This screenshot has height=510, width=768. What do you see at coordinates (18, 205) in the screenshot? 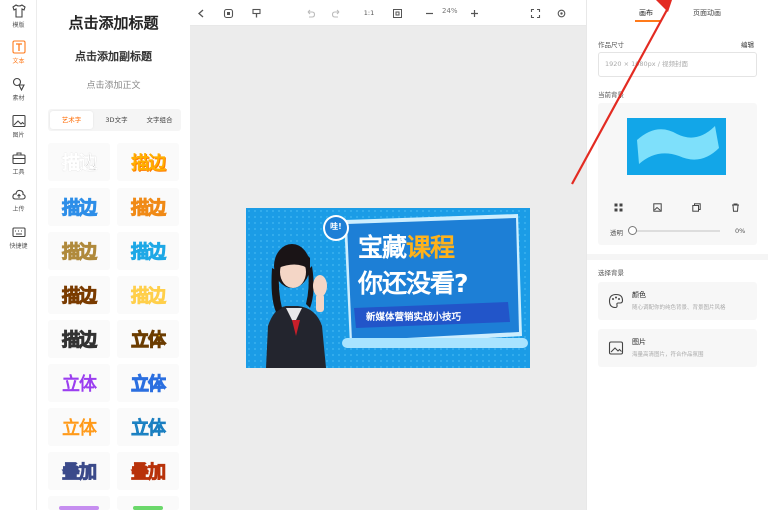
I see `rail-item-upload: 上传` at bounding box center [18, 205].